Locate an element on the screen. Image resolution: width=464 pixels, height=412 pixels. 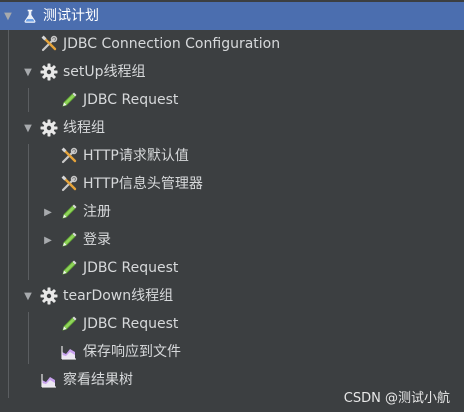
tree-node-label: 注册 is located at coordinates (97, 212).